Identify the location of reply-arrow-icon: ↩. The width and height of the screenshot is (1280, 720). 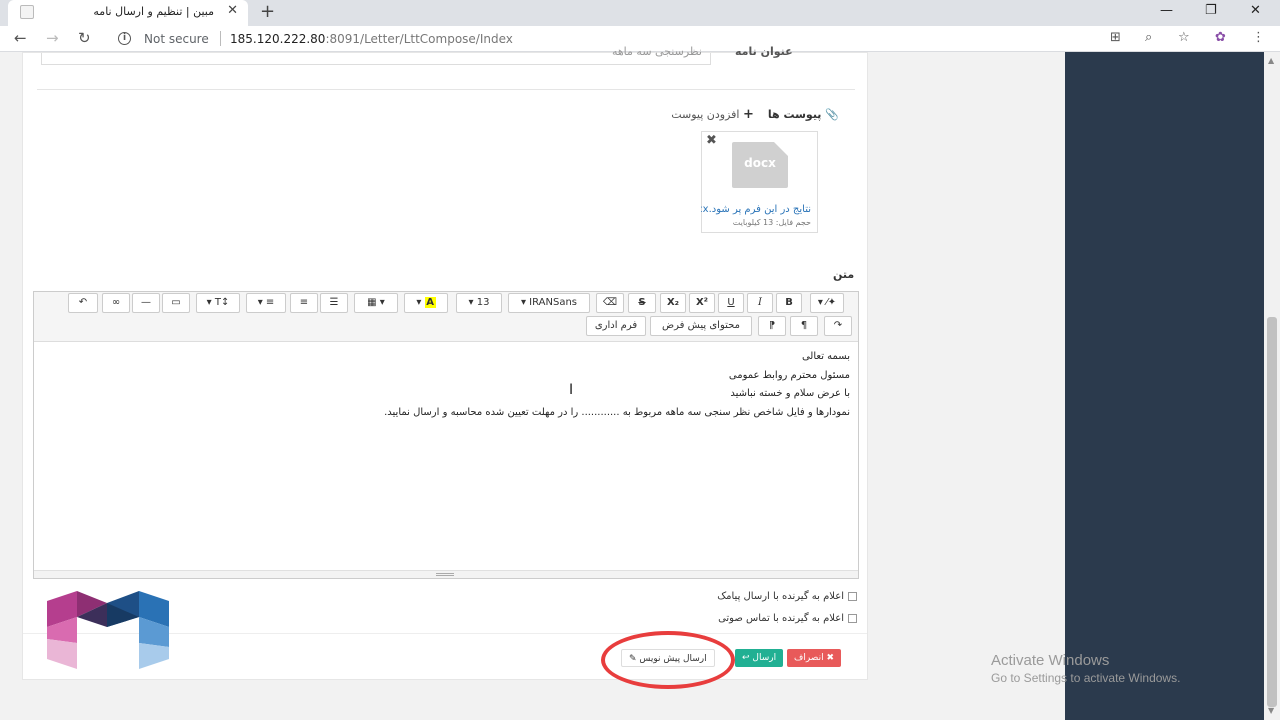
(746, 658).